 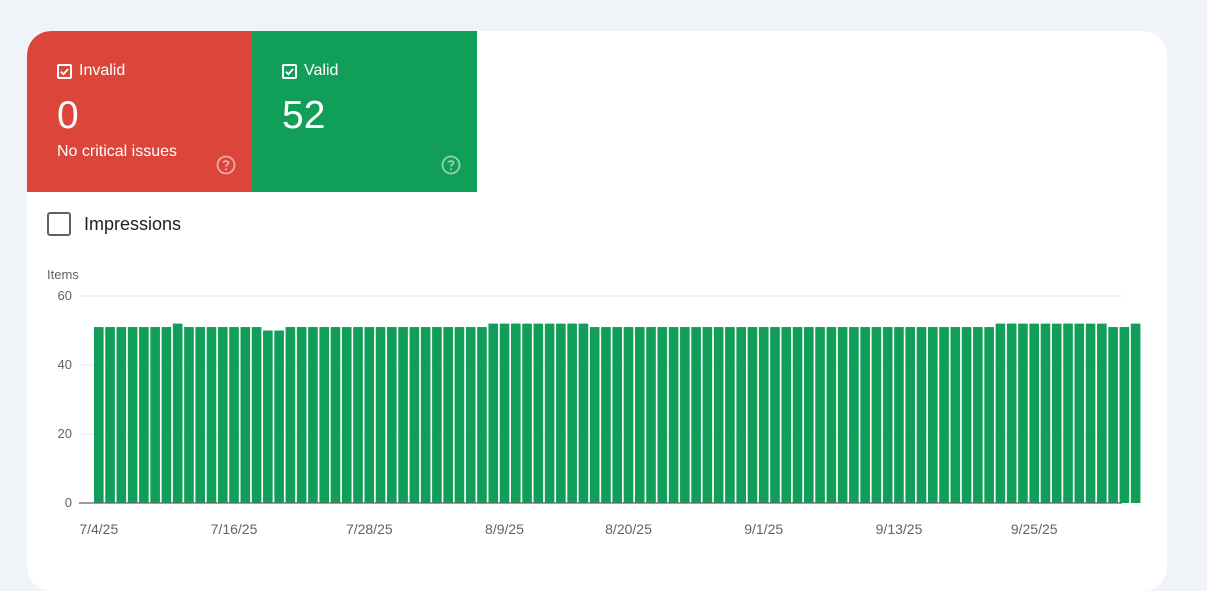 I want to click on x-tick-label: 9/25/25, so click(x=1034, y=529).